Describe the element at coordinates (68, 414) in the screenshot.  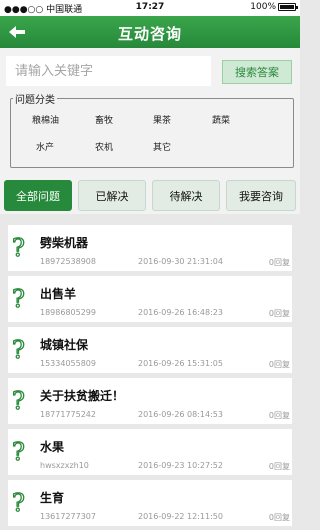
I see `question-user: 18771775242` at that location.